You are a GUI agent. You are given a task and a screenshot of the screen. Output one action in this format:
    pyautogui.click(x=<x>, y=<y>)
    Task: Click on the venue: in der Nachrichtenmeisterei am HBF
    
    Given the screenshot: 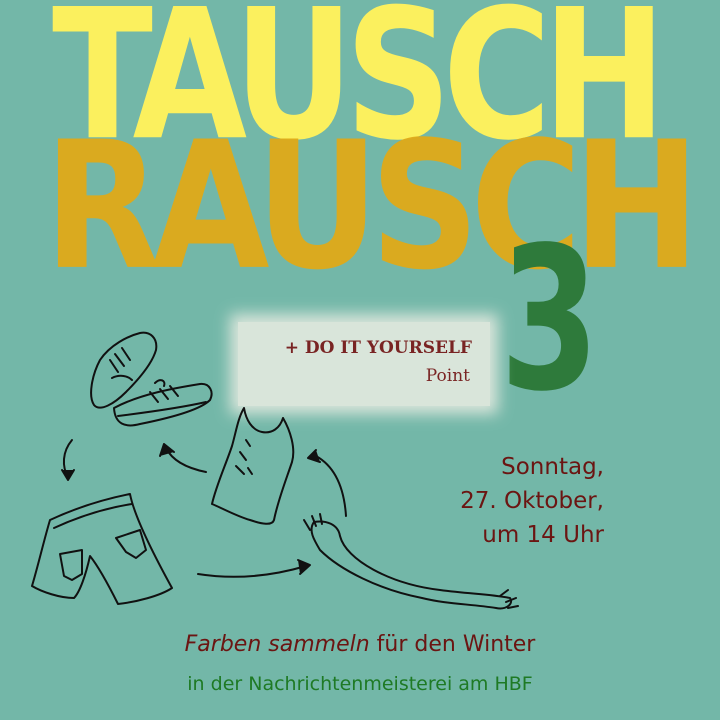 What is the action you would take?
    pyautogui.click(x=360, y=684)
    